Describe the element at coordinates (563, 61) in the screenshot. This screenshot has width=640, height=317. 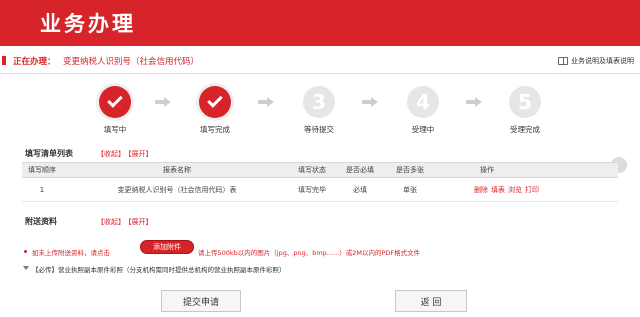
I see `book-icon` at that location.